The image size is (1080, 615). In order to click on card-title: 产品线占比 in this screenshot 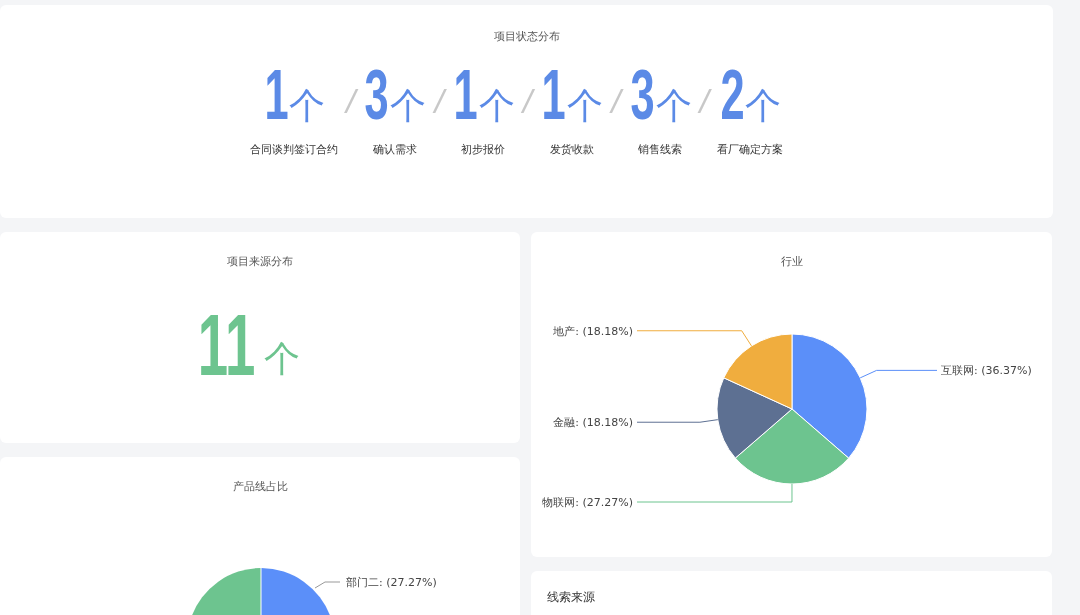, I will do `click(260, 486)`.